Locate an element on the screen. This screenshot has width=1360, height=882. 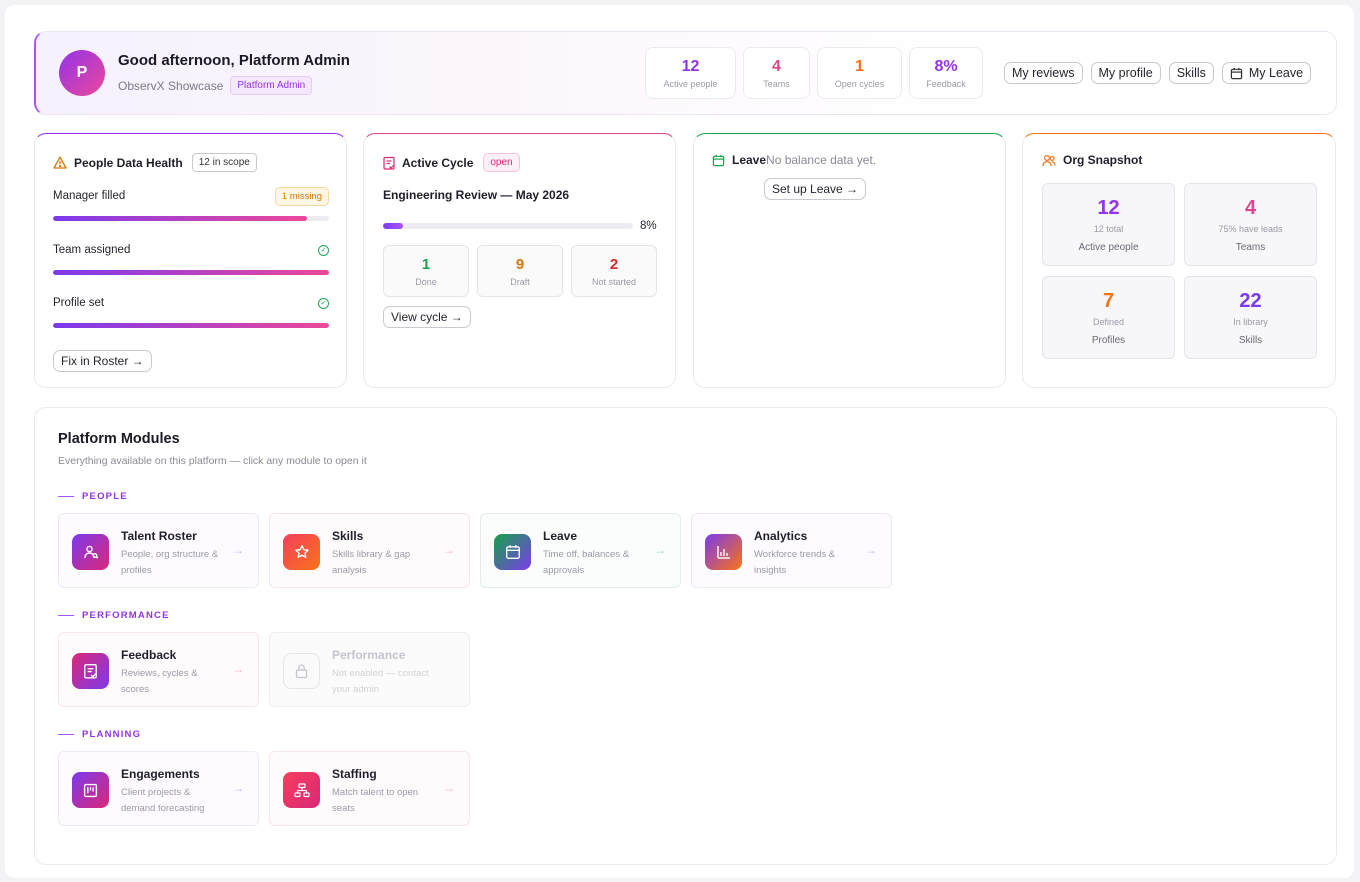
missing-badge: 1 missing is located at coordinates (301, 196).